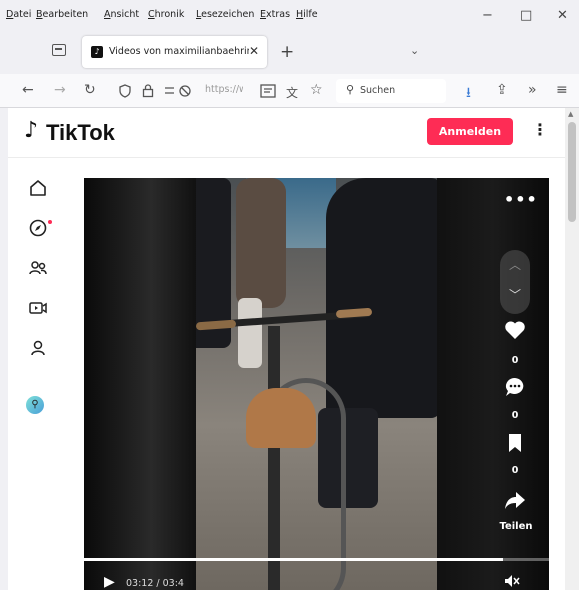  Describe the element at coordinates (80, 133) in the screenshot. I see `tiktok-logo-text: TikTok` at that location.